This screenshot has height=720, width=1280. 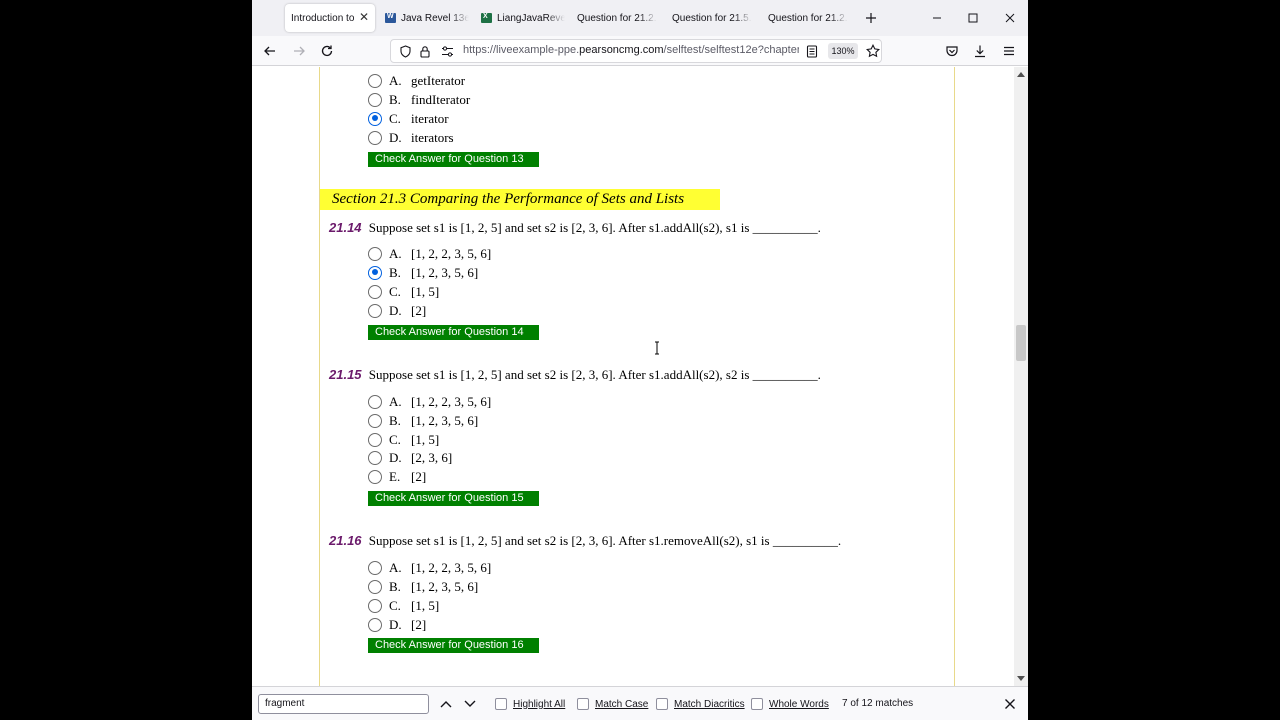 What do you see at coordinates (327, 51) in the screenshot?
I see `reload-button` at bounding box center [327, 51].